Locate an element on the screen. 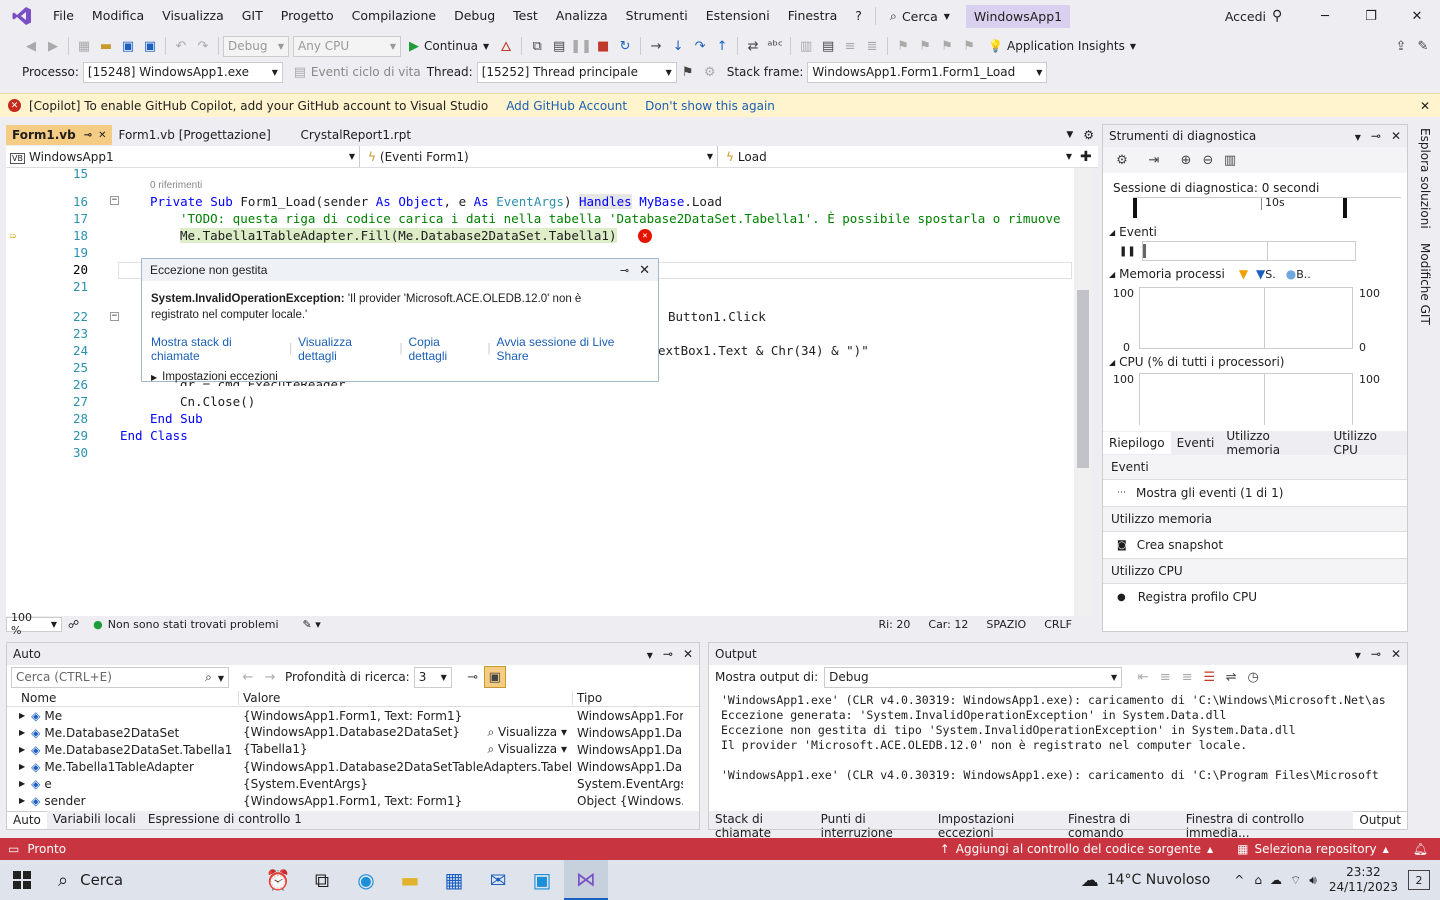  feedback-icon: ✎ is located at coordinates (1423, 46).